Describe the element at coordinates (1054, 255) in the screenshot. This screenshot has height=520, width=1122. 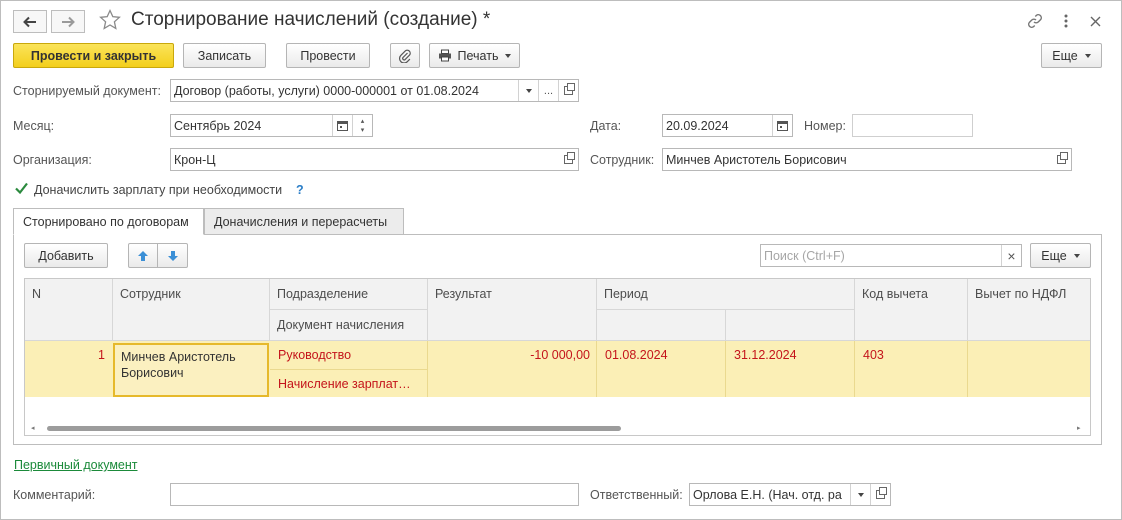
I see `table-more-label: Еще` at that location.